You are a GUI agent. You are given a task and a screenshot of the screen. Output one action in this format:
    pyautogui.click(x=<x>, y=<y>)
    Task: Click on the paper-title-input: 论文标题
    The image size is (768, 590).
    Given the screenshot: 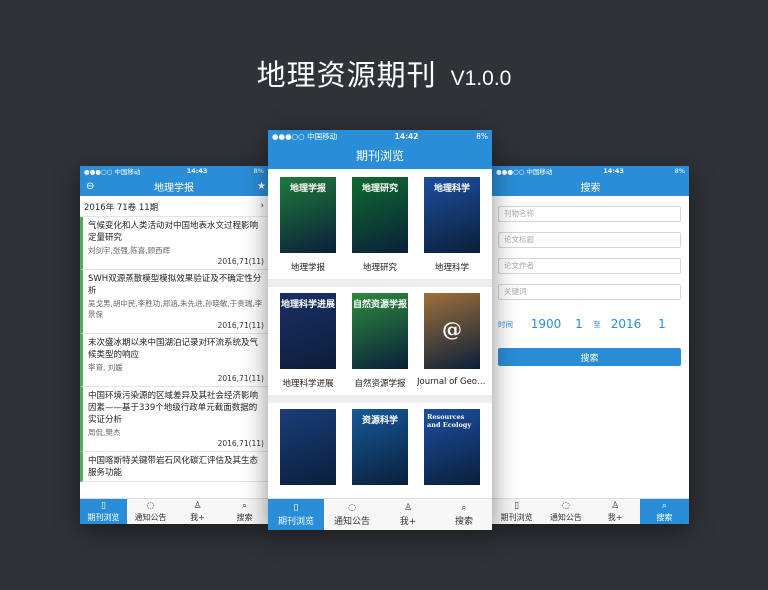 What is the action you would take?
    pyautogui.click(x=589, y=240)
    